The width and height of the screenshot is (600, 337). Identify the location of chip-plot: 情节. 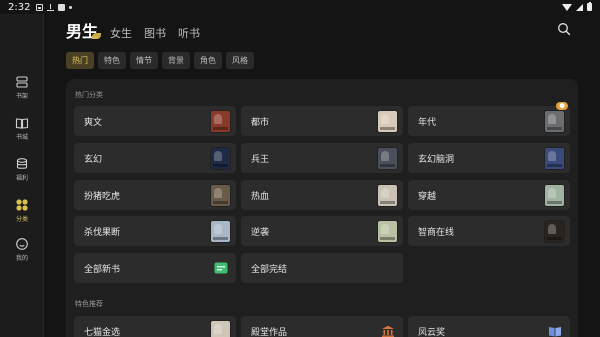
(144, 60).